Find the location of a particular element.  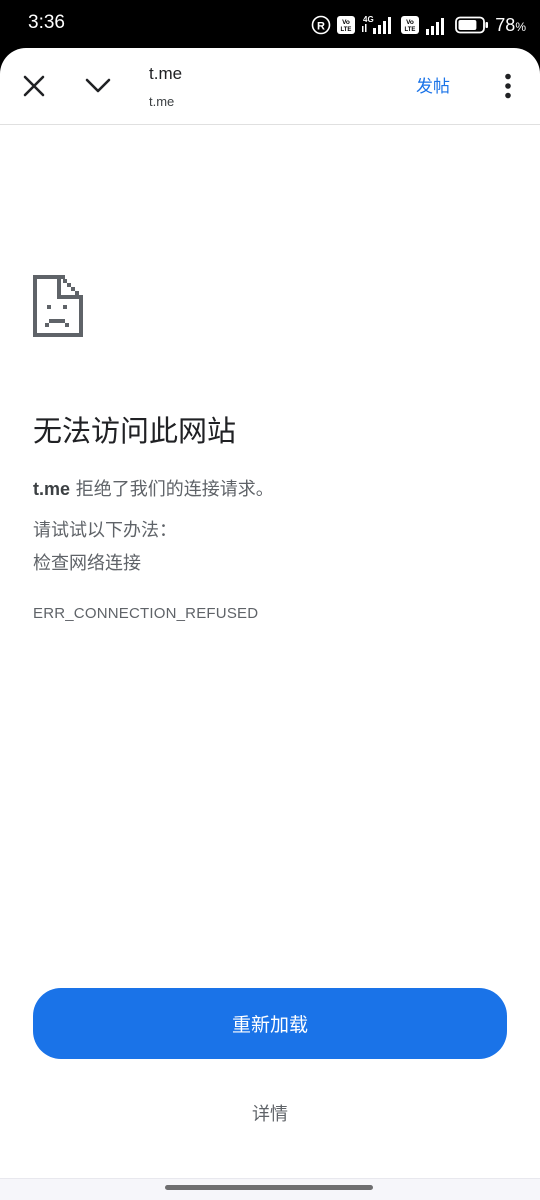

details-button: 详情 is located at coordinates (270, 1113).